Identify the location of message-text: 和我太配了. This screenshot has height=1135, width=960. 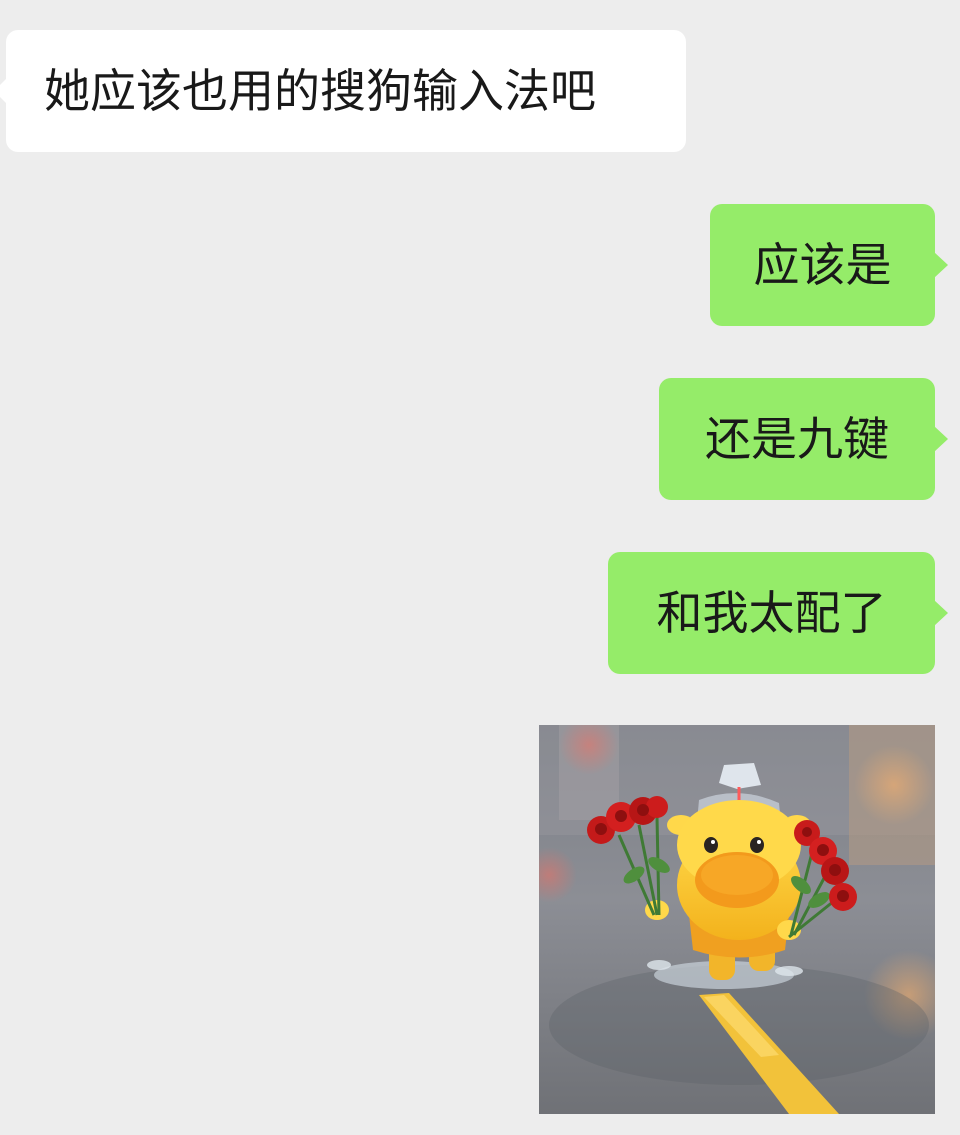
(771, 613).